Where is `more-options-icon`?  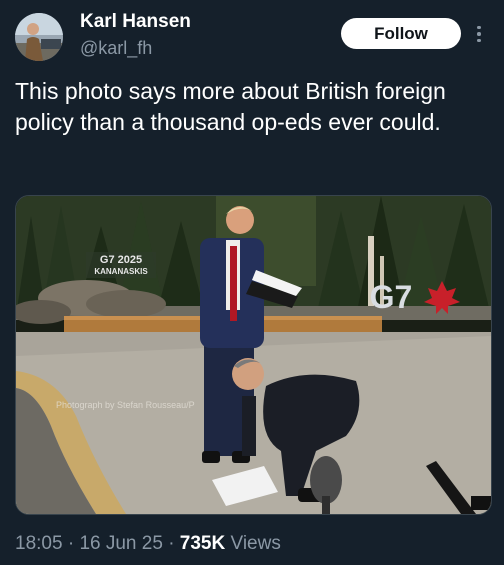
more-options-icon is located at coordinates (479, 34).